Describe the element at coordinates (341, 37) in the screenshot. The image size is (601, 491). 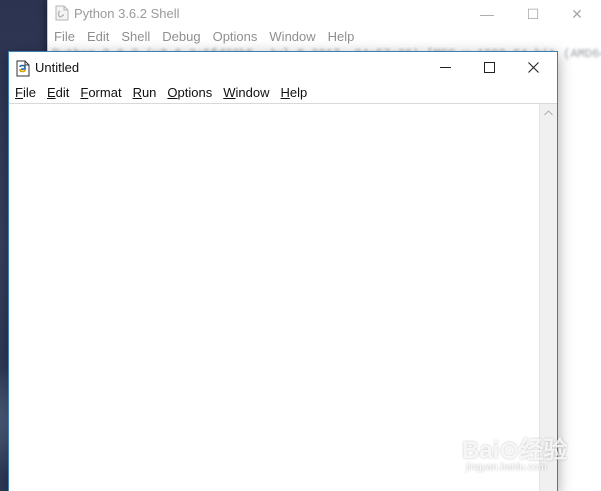
I see `shell-menu-help: Help` at that location.